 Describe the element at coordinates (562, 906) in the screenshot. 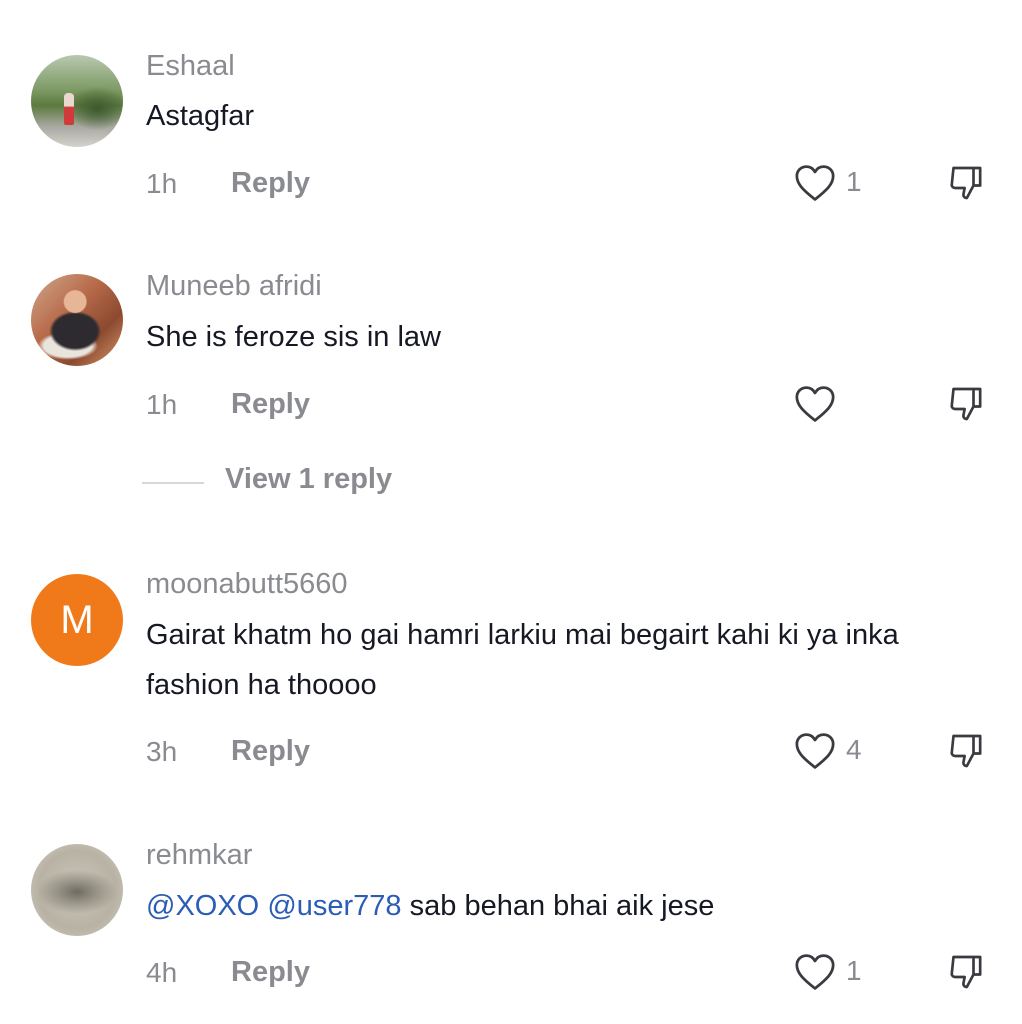

I see `comment-text-body: sab behan bhai aik jese` at that location.